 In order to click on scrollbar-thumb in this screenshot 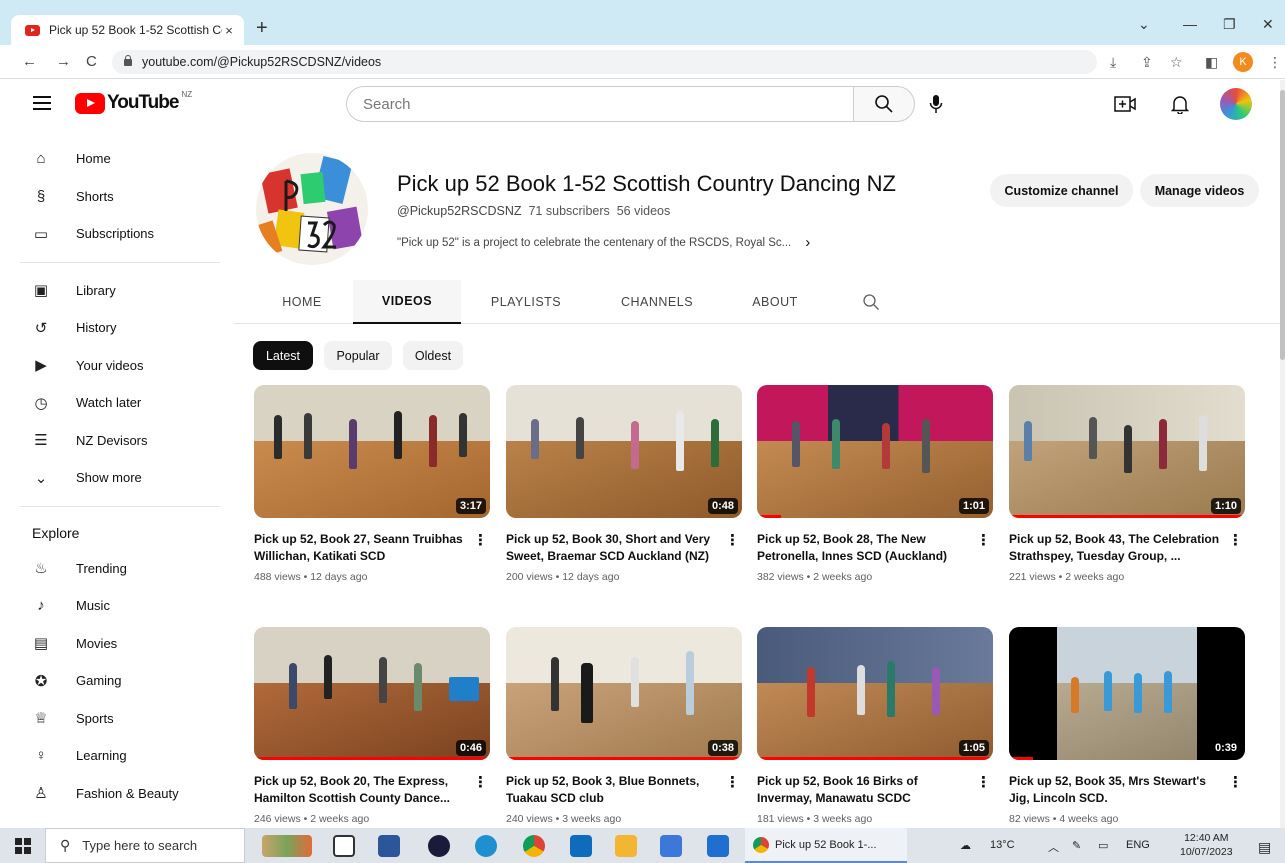, I will do `click(1282, 225)`.